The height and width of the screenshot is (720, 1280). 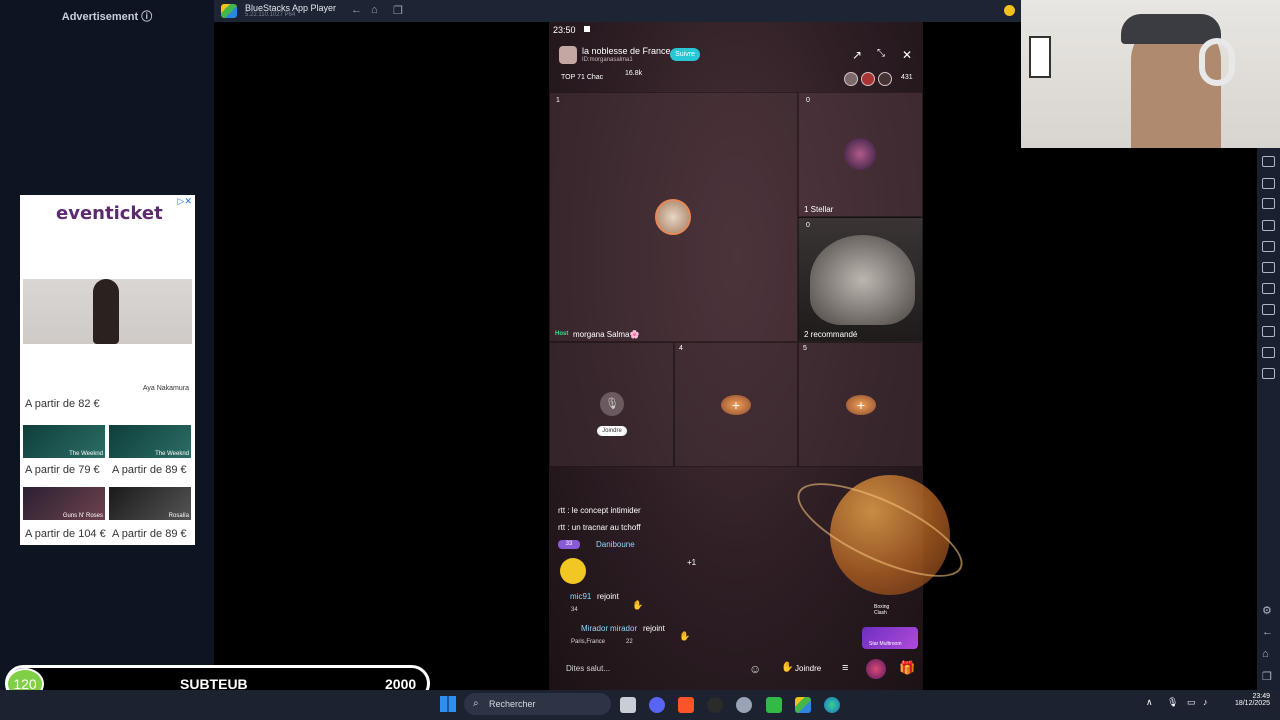 What do you see at coordinates (860, 154) in the screenshot?
I see `guest-avatar` at bounding box center [860, 154].